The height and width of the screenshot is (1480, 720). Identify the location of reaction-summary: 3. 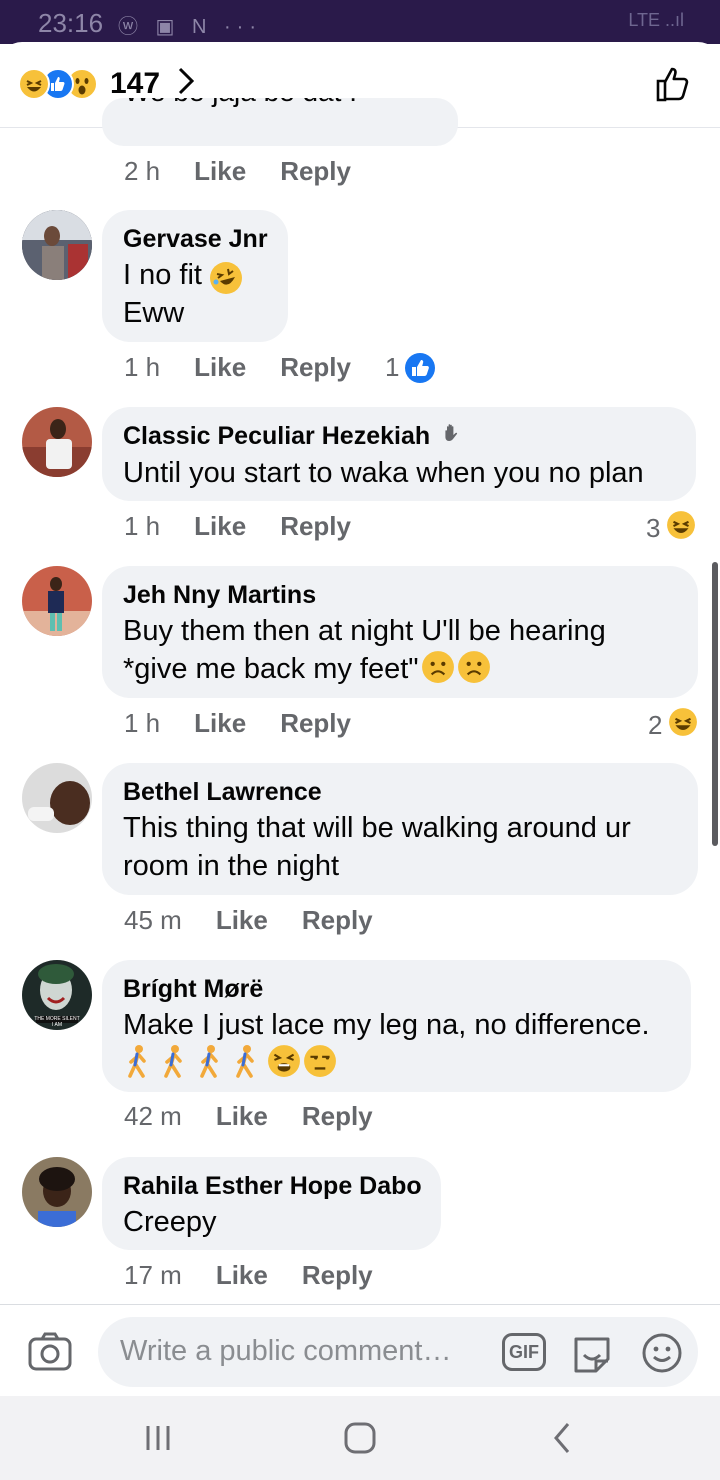
(671, 528).